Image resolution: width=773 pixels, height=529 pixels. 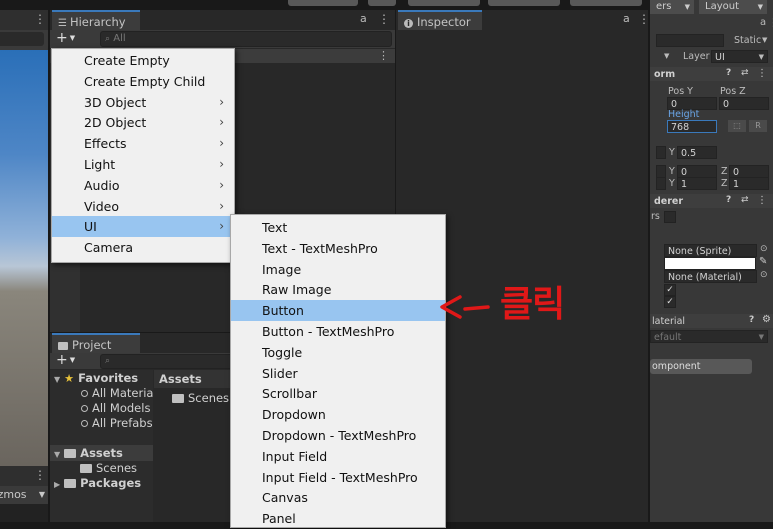 I want to click on material-field: None (Material), so click(x=710, y=276).